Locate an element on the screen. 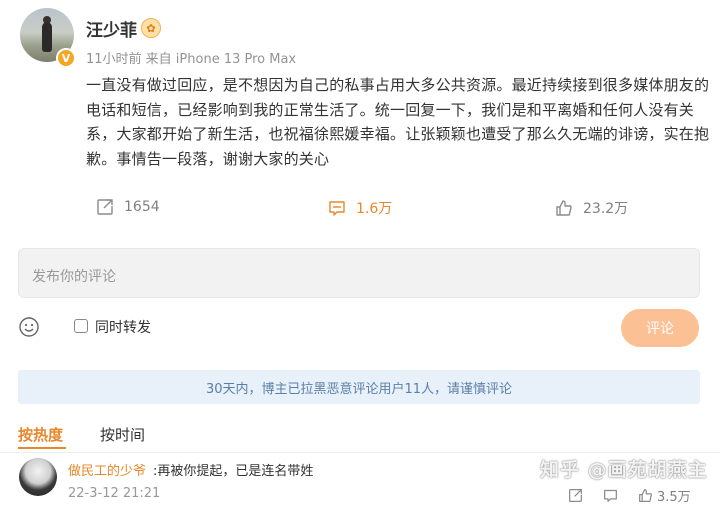  blocked-users-notice: 30天内，博主已拉黑恶意评论用户11人，请谨慎评论 is located at coordinates (359, 387).